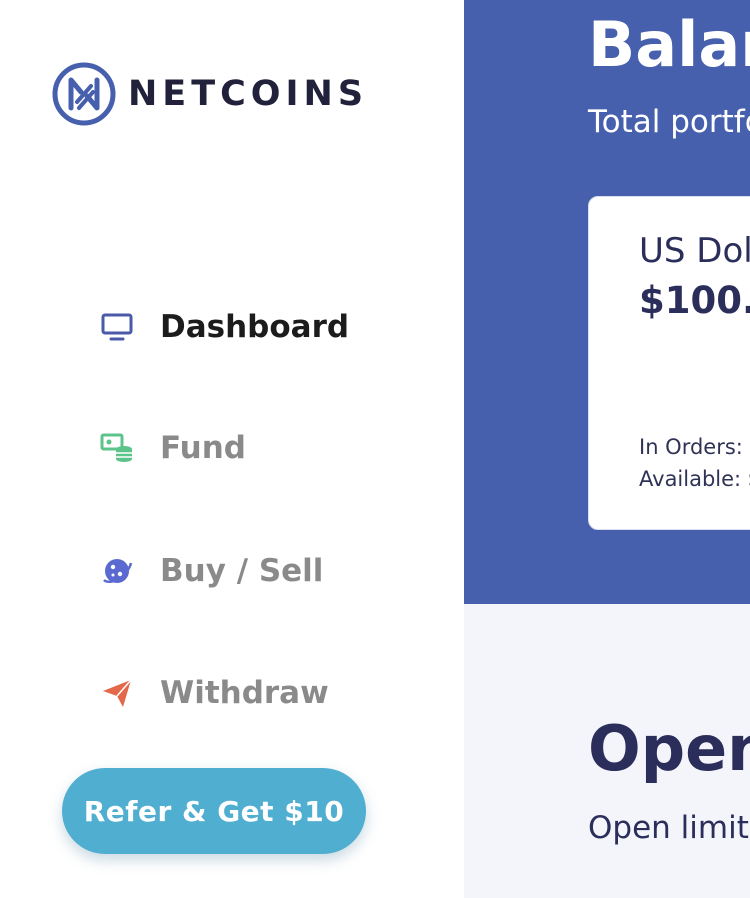 The width and height of the screenshot is (750, 898). I want to click on page-subtitle: Total portfo, so click(669, 122).